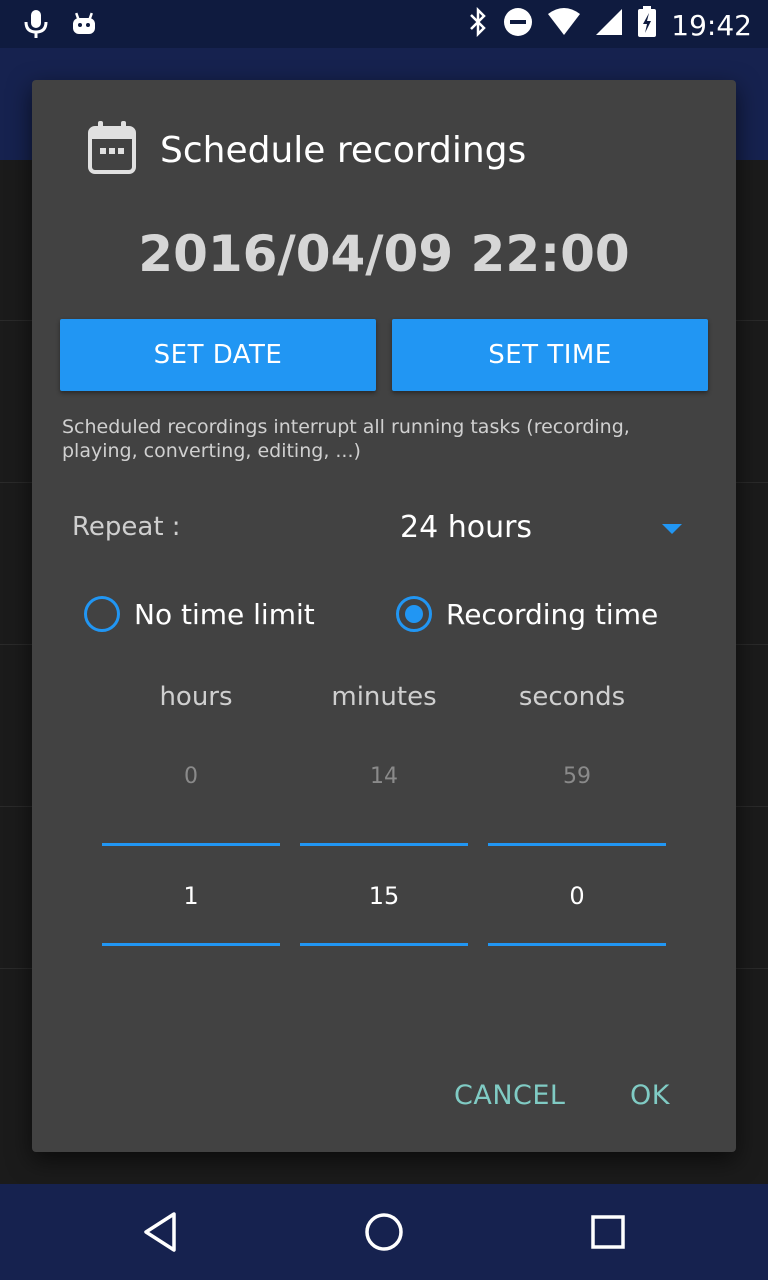 The height and width of the screenshot is (1280, 768). Describe the element at coordinates (384, 697) in the screenshot. I see `minutes-header: minutes` at that location.